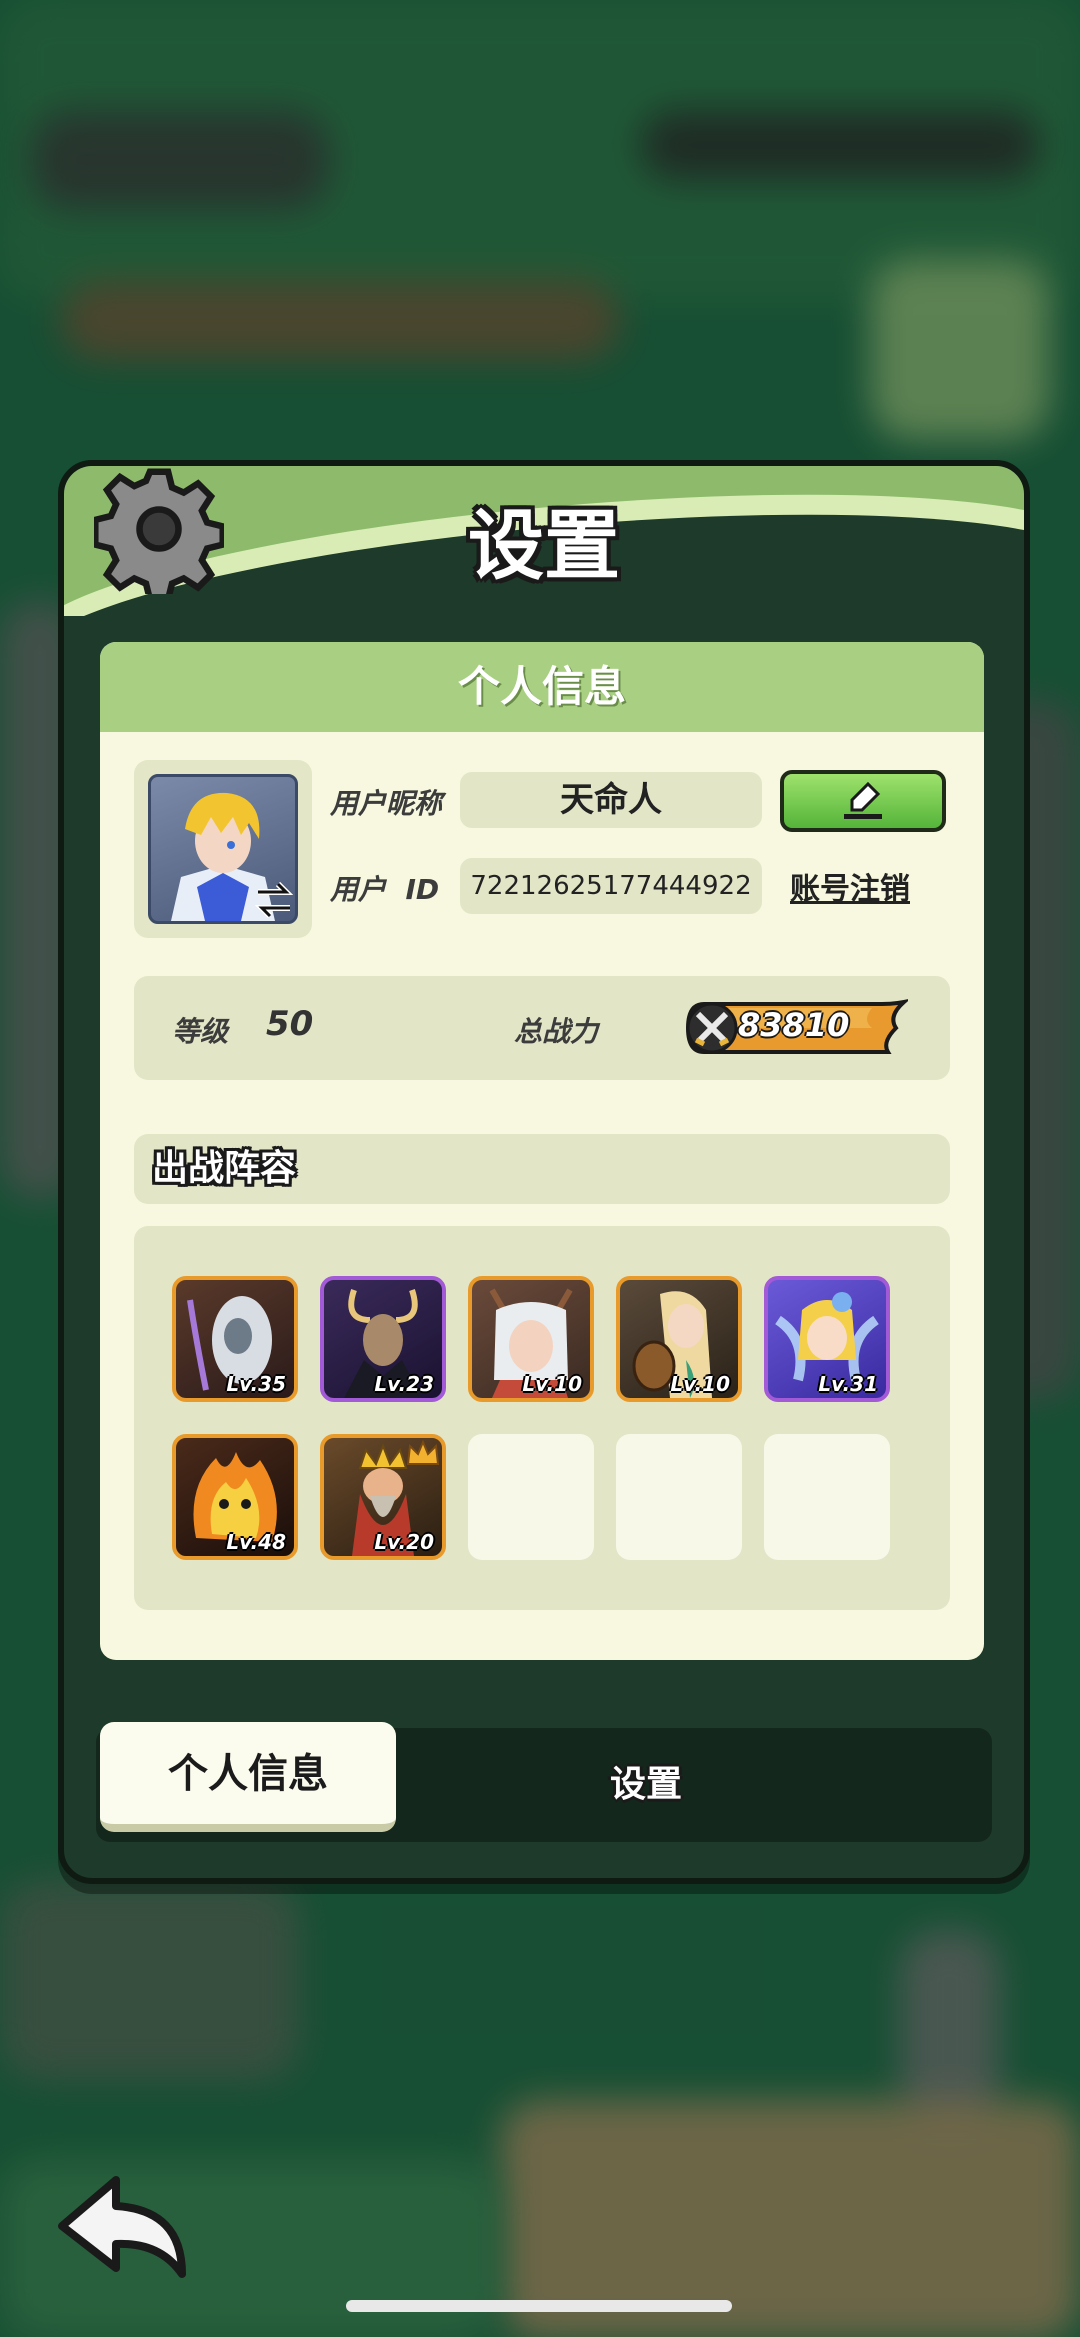 The width and height of the screenshot is (1080, 2337). I want to click on power-value: 83810, so click(794, 1025).